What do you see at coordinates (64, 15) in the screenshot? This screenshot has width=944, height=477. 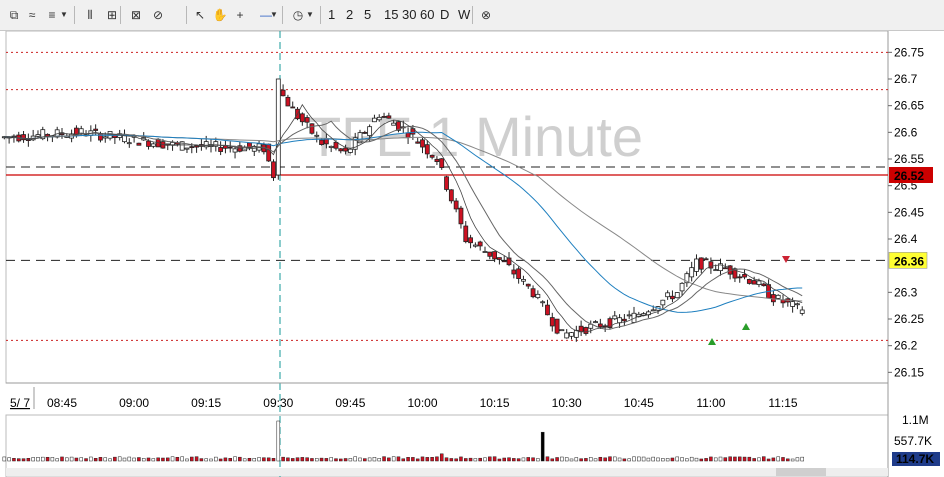 I see `dropdown-arrow-icon: ▼` at bounding box center [64, 15].